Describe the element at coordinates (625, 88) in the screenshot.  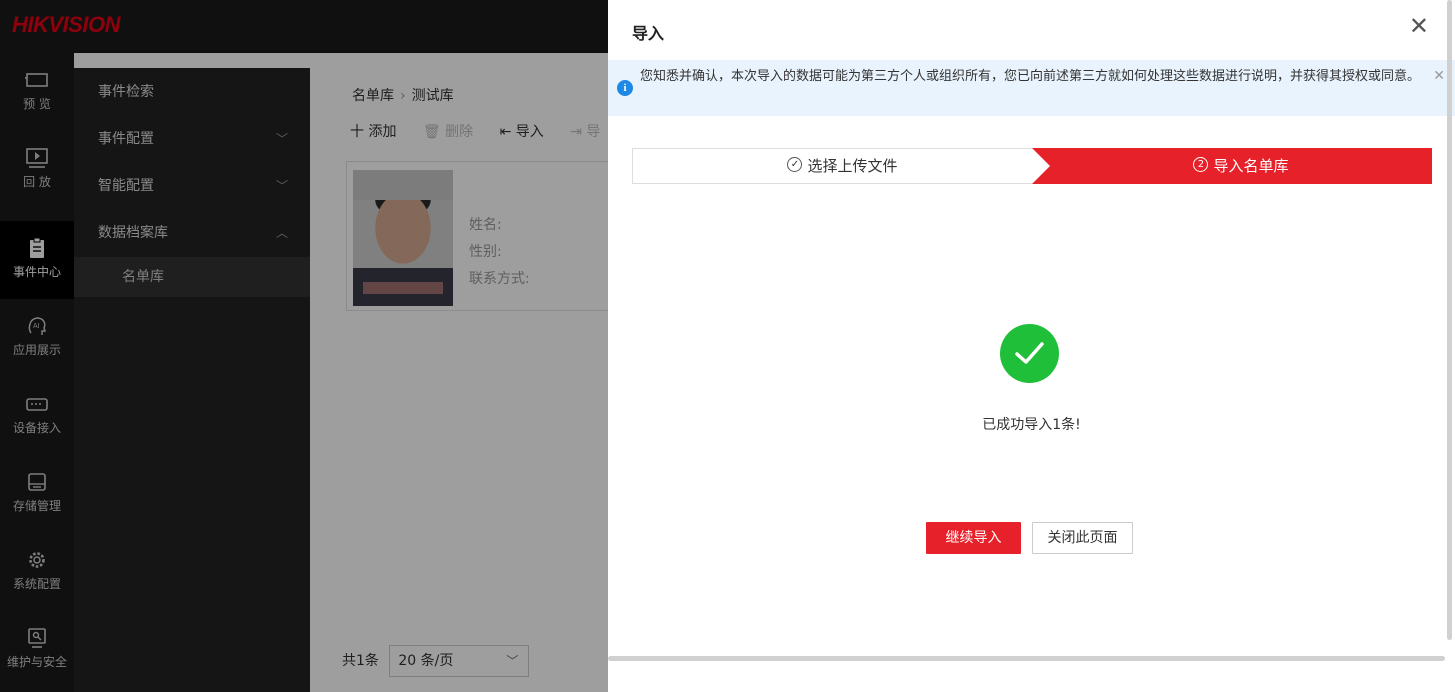
I see `info-icon: i` at that location.